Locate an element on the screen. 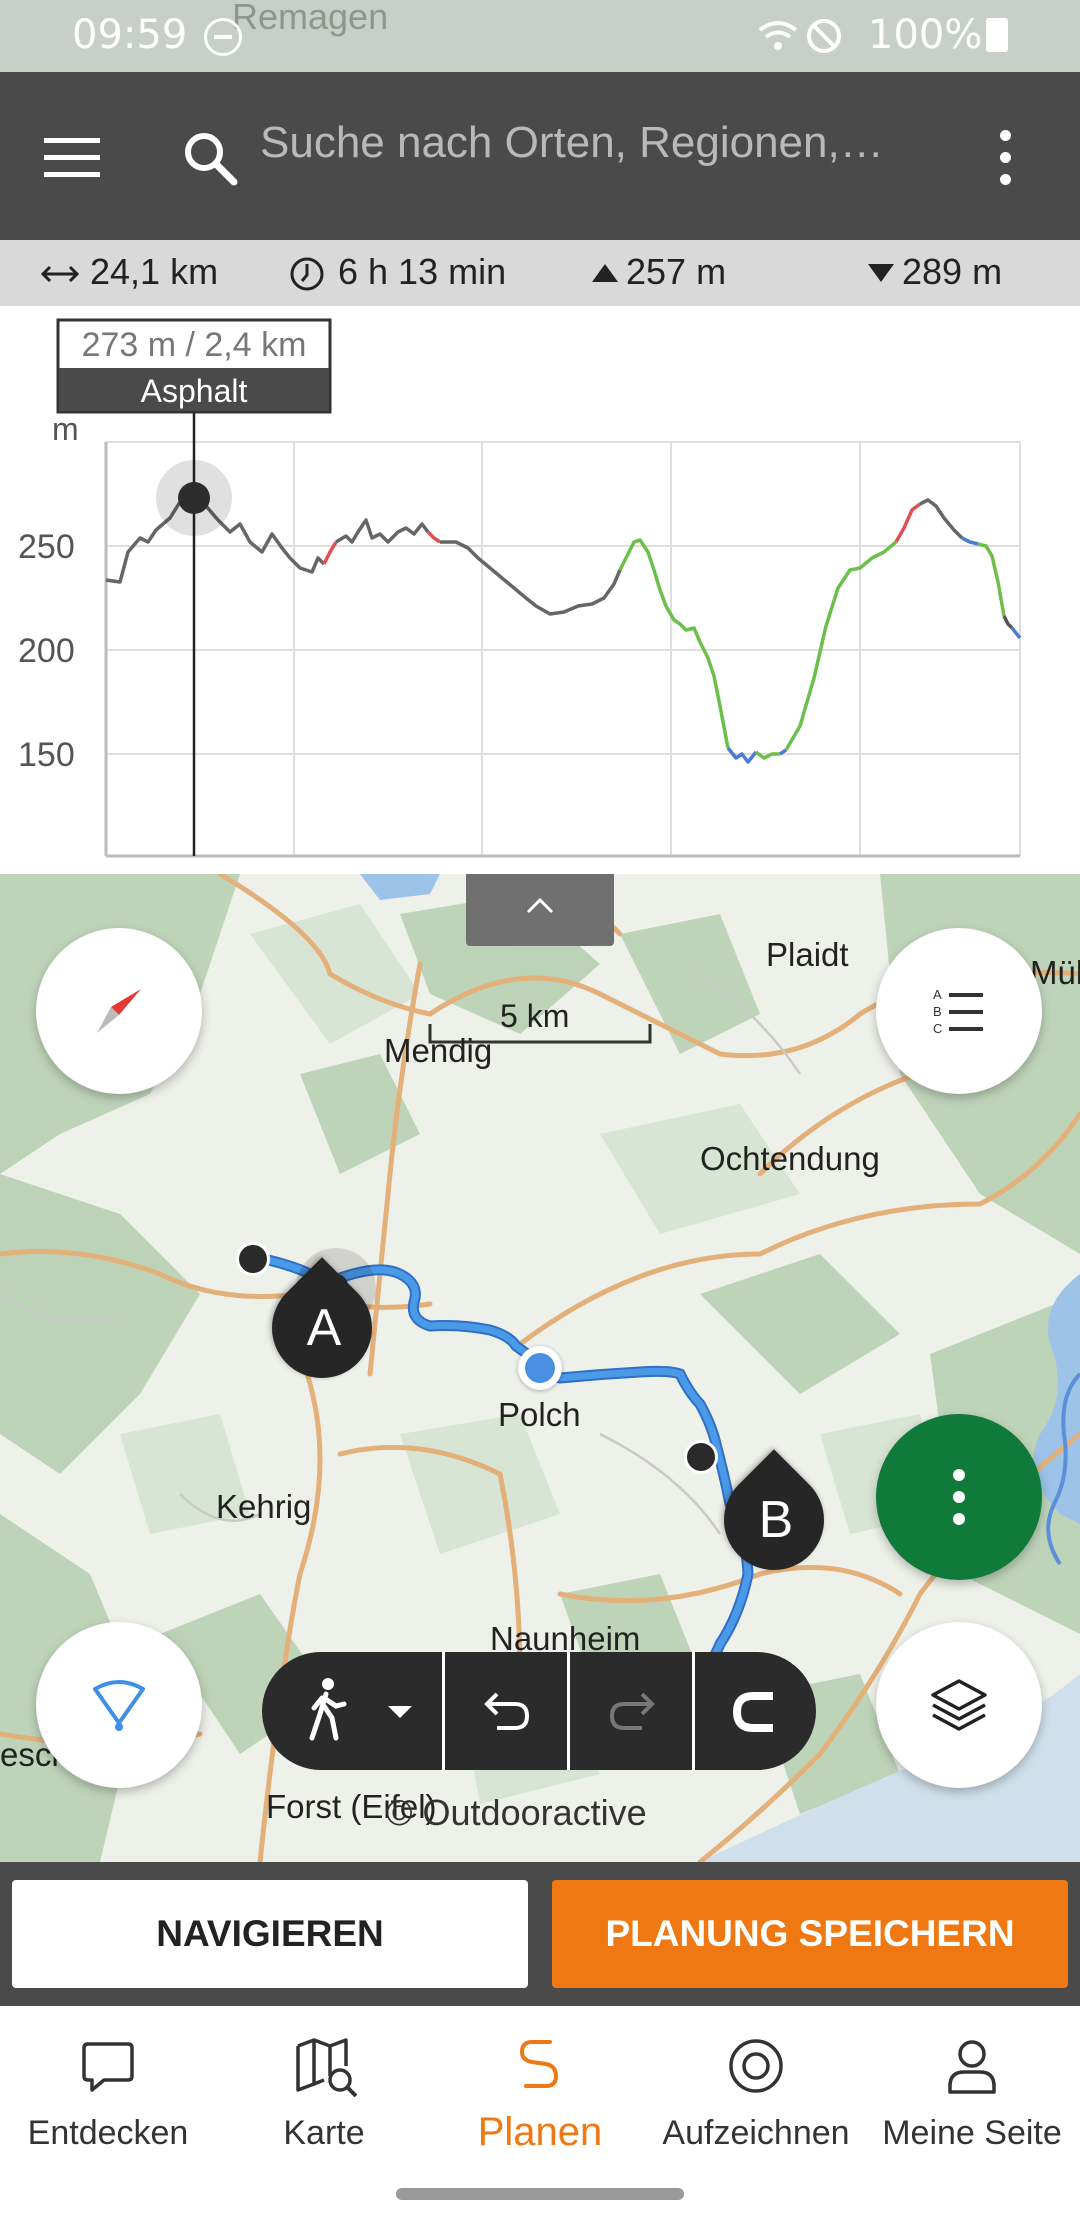 The image size is (1080, 2220). redo-button is located at coordinates (631, 1711).